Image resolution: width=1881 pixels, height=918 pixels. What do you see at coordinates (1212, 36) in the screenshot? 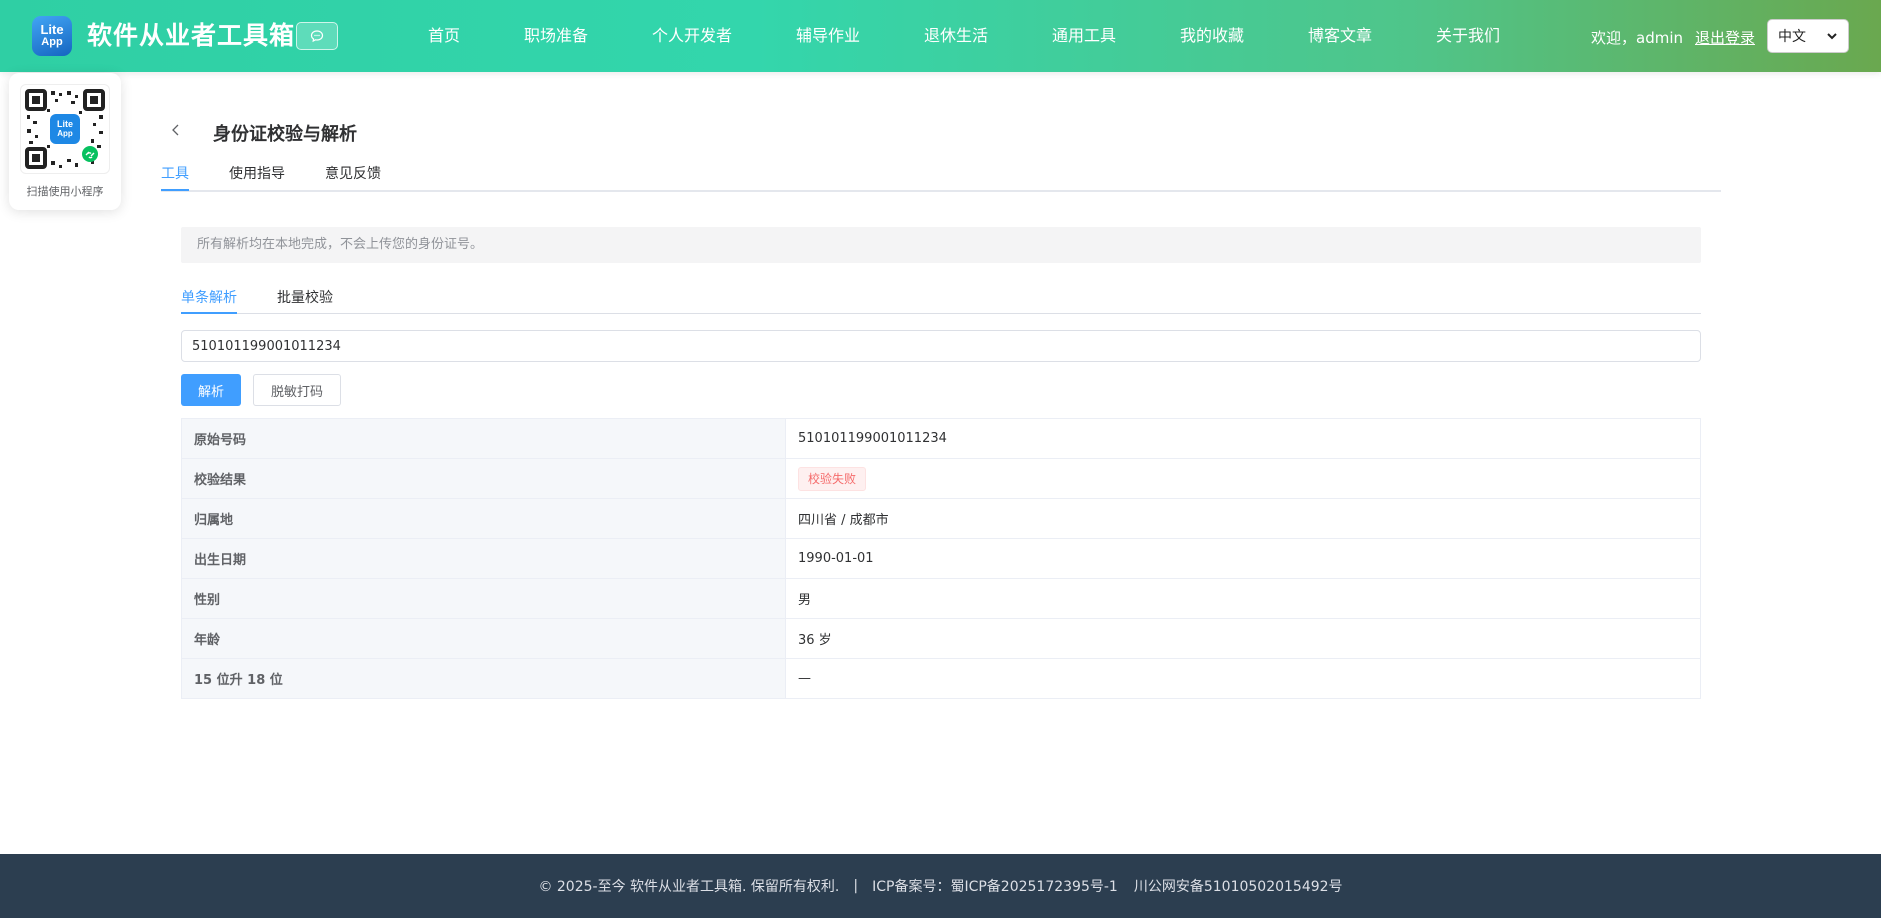
I see `nav-favorites: 我的收藏` at bounding box center [1212, 36].